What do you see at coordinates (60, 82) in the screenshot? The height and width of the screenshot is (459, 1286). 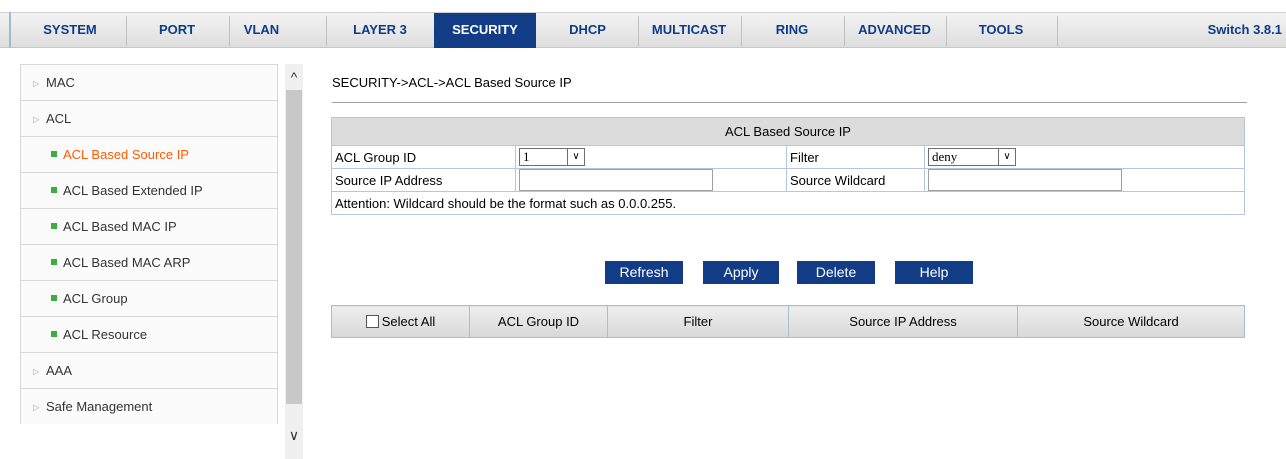 I see `sidebar-item-label: MAC` at bounding box center [60, 82].